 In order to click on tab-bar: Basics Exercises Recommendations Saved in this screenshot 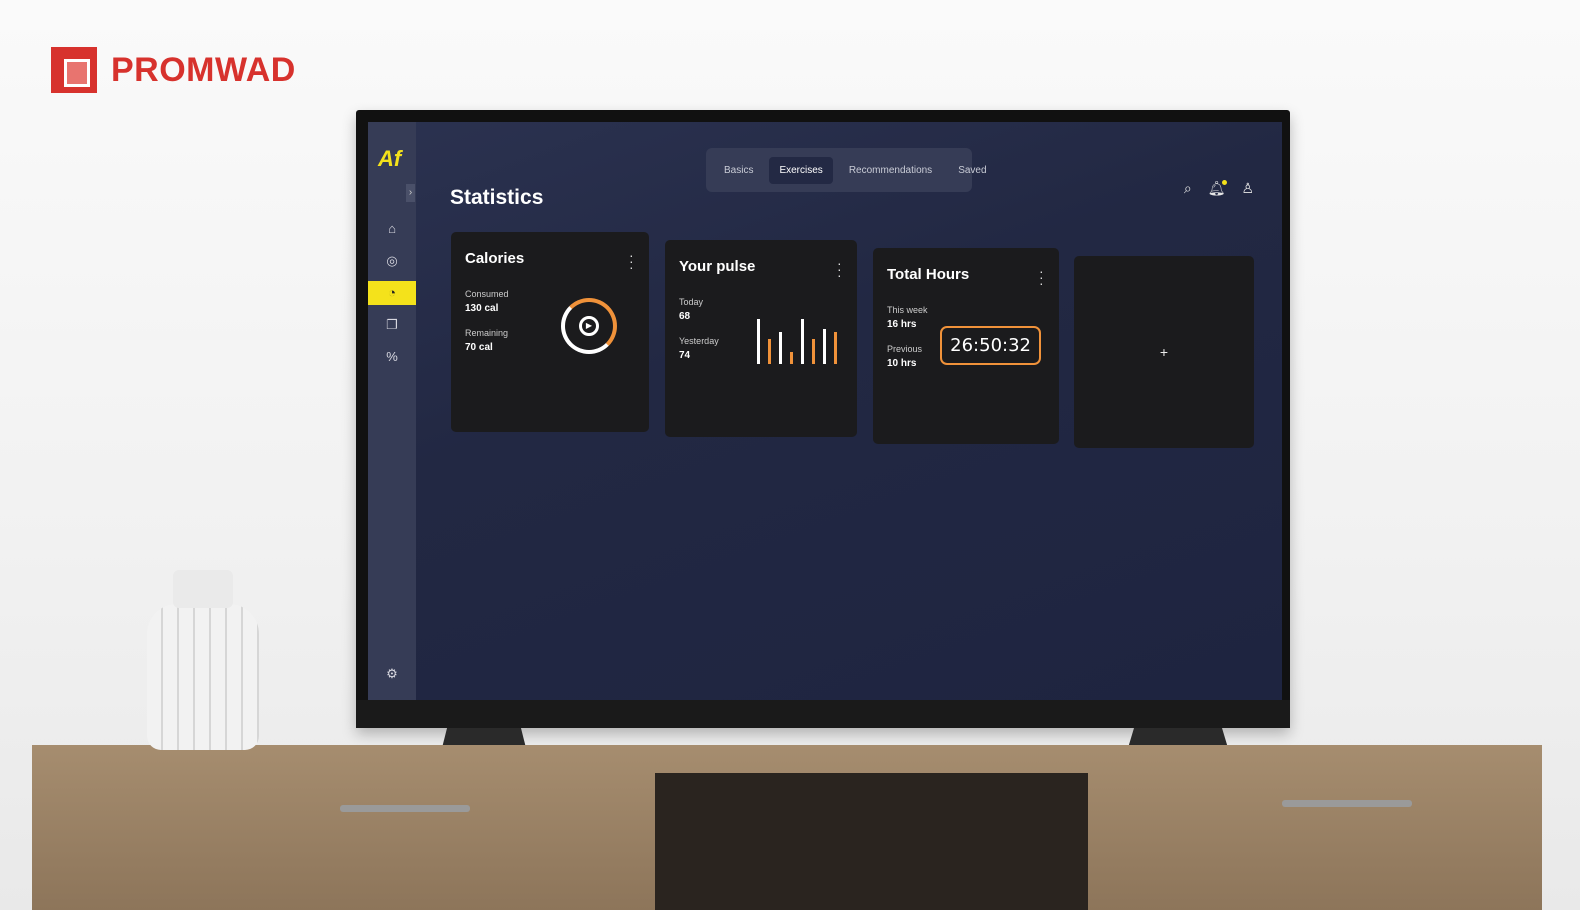, I will do `click(846, 170)`.